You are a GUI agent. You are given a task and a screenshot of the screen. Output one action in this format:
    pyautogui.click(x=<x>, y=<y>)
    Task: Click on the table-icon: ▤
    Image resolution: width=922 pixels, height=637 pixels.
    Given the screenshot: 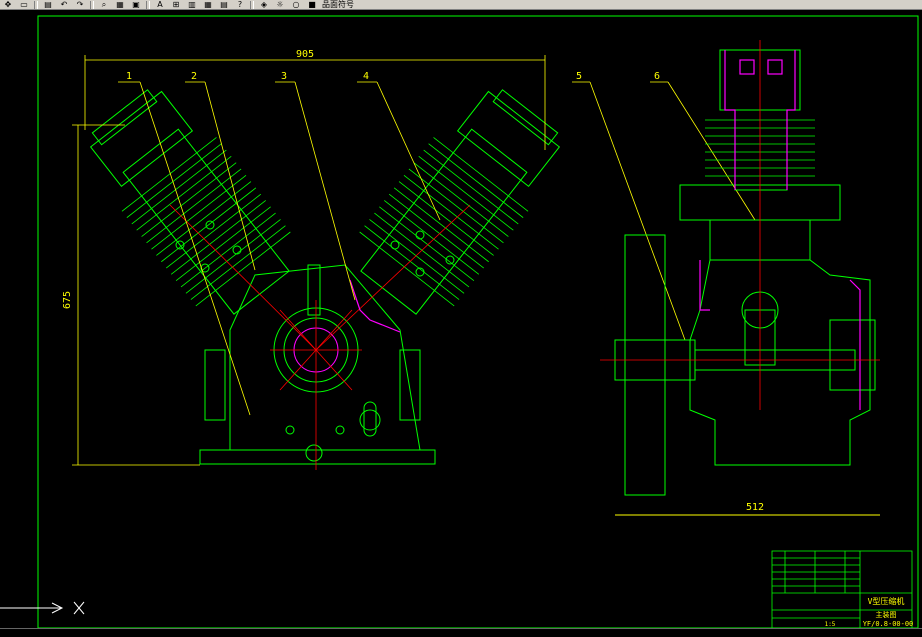 What is the action you would take?
    pyautogui.click(x=224, y=4)
    